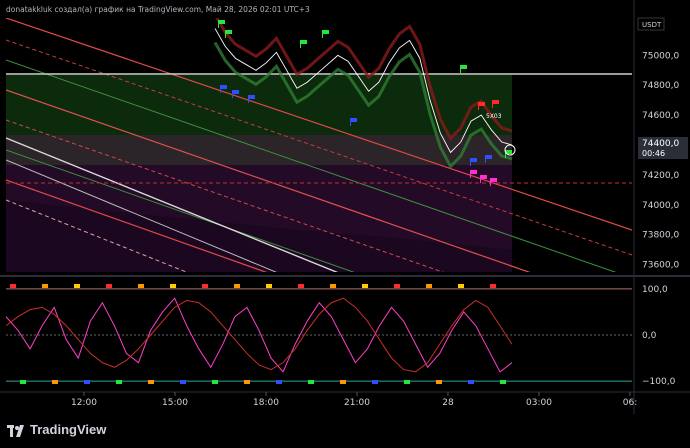 This screenshot has width=690, height=448. What do you see at coordinates (660, 236) in the screenshot?
I see `price-tick-label: 73800,0` at bounding box center [660, 236].